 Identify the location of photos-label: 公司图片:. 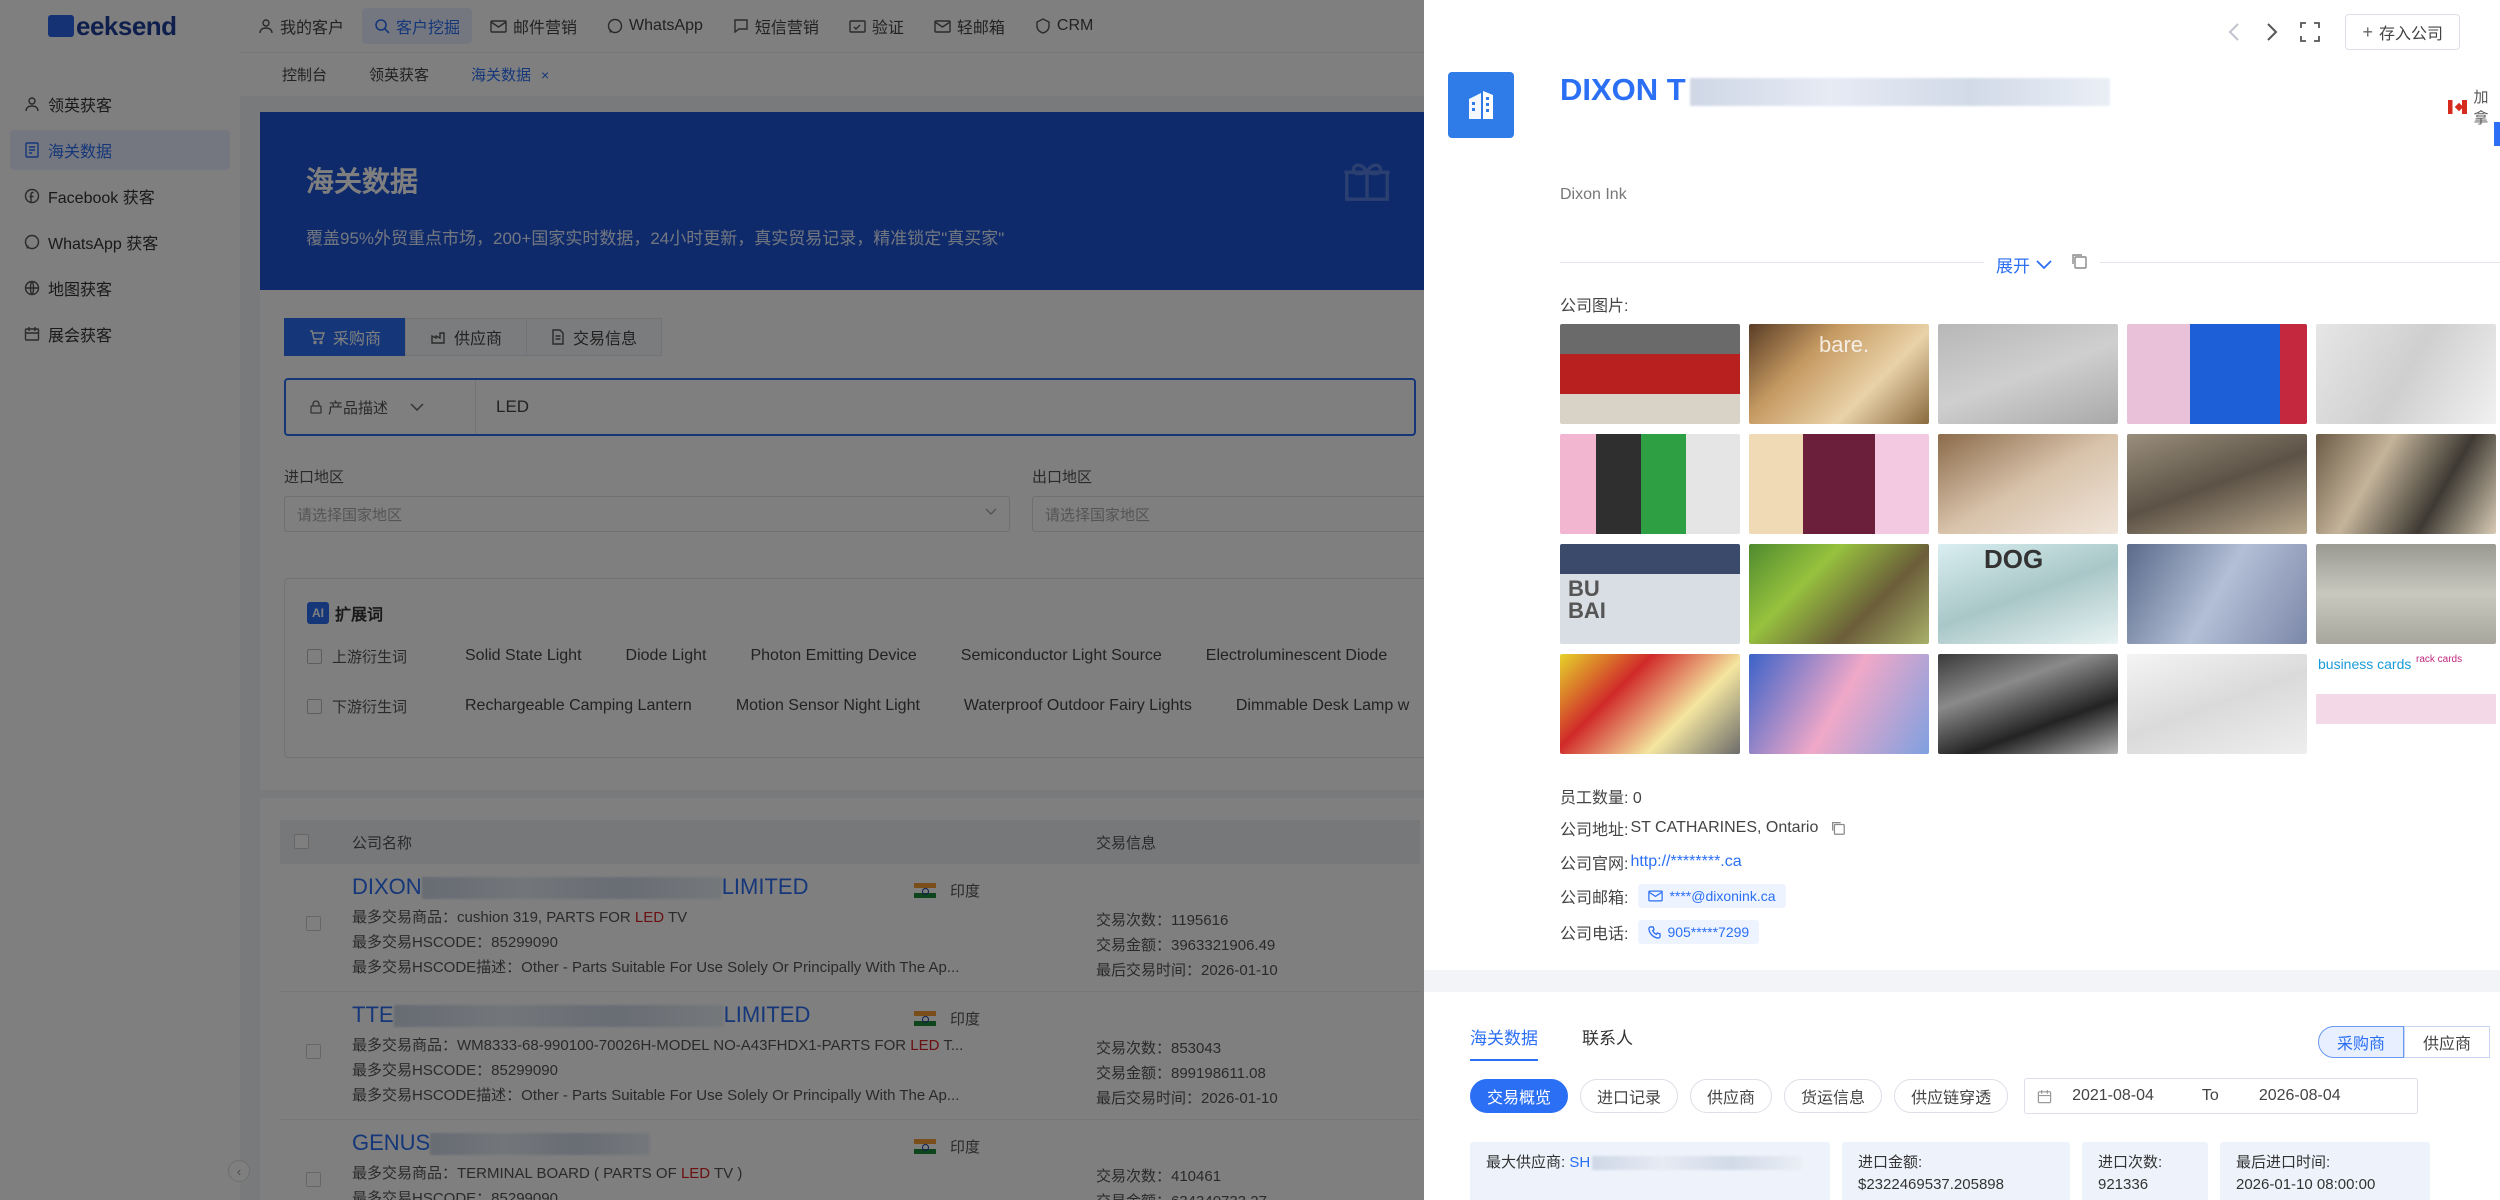
(1594, 306).